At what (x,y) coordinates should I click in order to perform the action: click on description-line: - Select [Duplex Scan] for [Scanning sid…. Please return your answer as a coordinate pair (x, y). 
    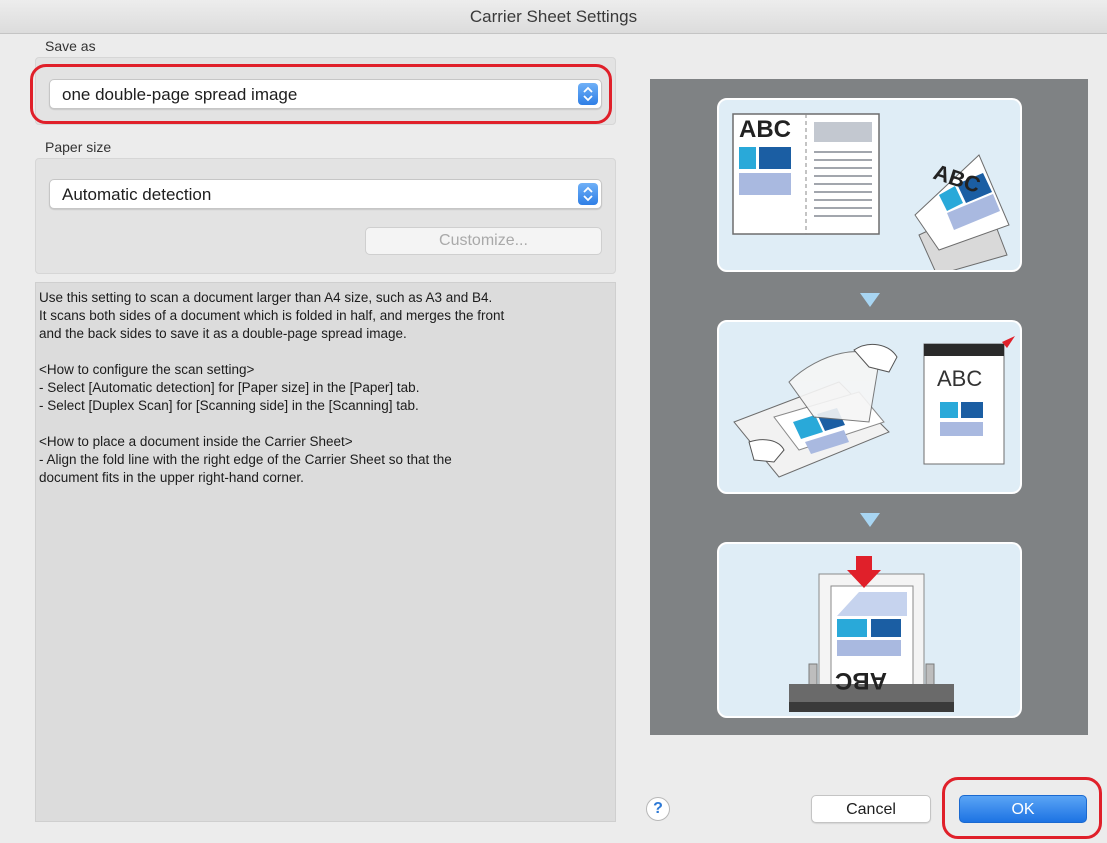
    Looking at the image, I should click on (229, 405).